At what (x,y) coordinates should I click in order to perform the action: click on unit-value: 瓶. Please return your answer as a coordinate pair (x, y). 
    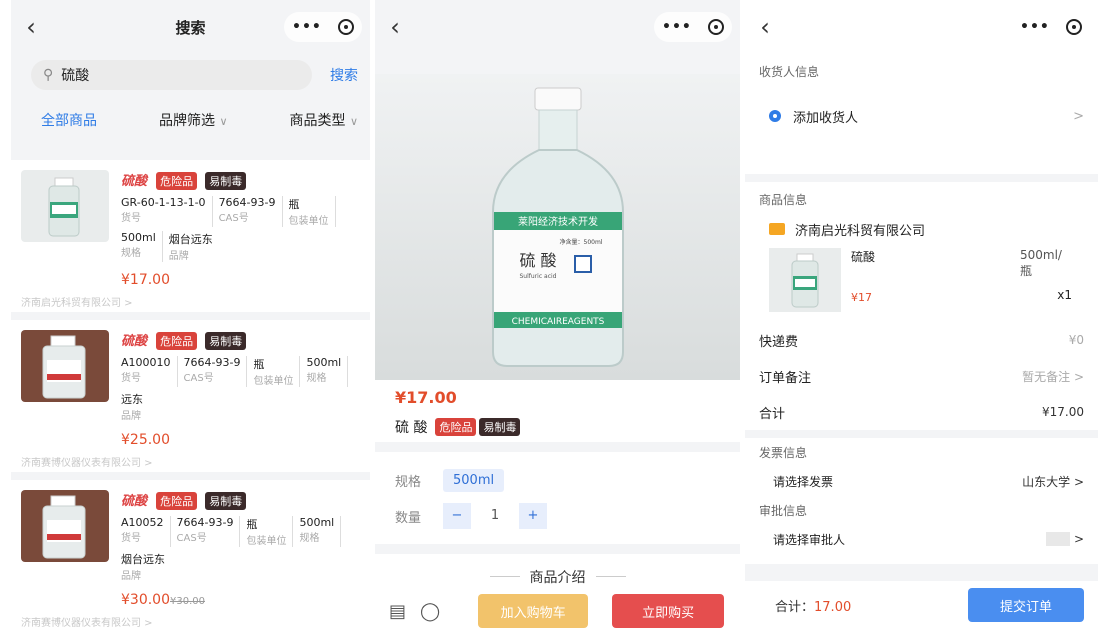
    Looking at the image, I should click on (294, 204).